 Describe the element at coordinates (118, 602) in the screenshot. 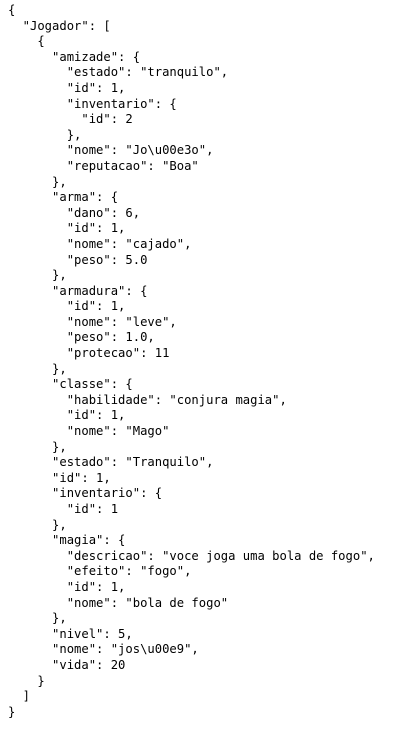

I see `json-line: "nome": "bola de fogo"` at that location.